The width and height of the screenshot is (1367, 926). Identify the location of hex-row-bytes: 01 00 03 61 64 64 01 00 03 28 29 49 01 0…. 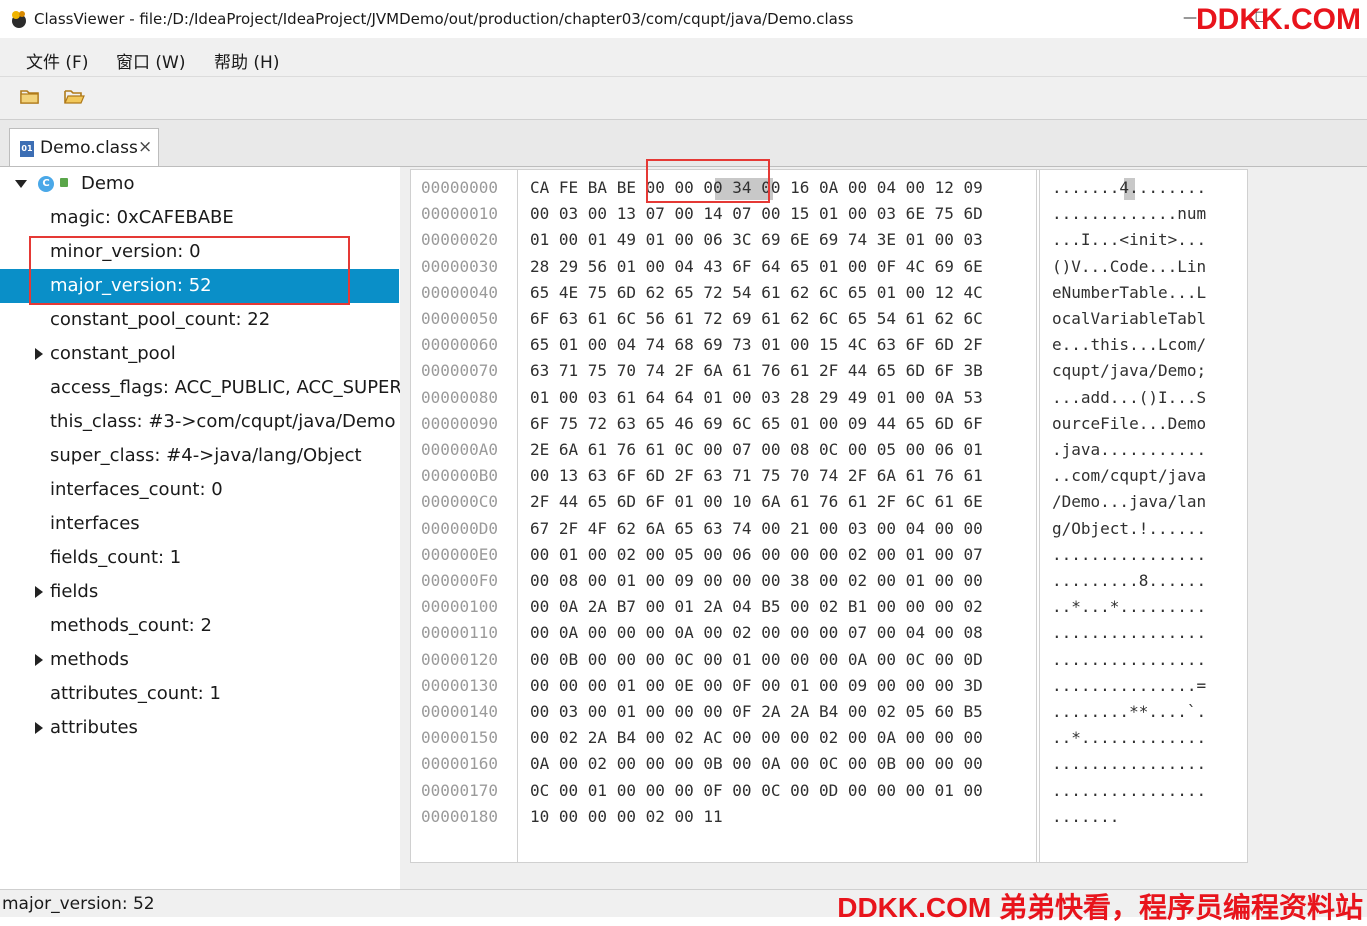
(756, 397).